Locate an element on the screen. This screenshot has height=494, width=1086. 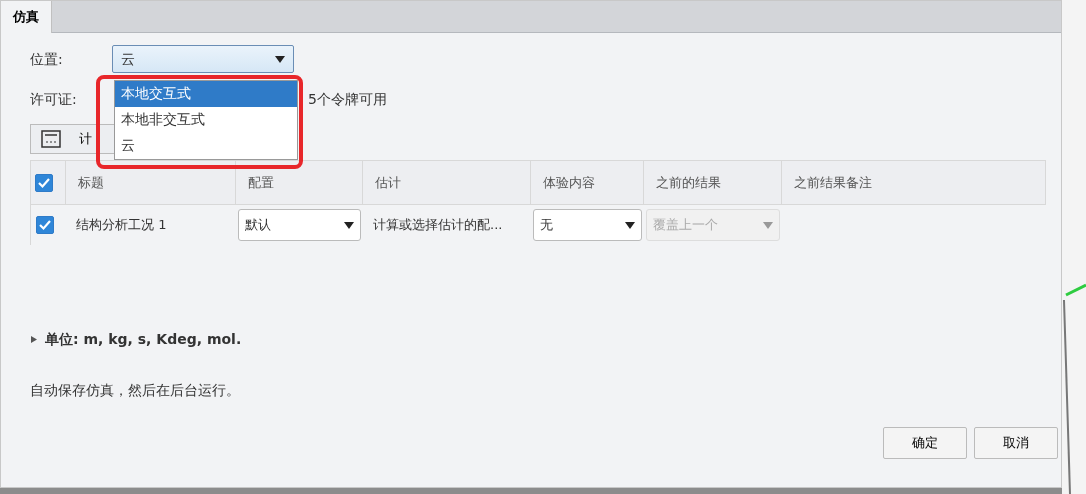
token-info: 5个令牌可用 is located at coordinates (347, 99).